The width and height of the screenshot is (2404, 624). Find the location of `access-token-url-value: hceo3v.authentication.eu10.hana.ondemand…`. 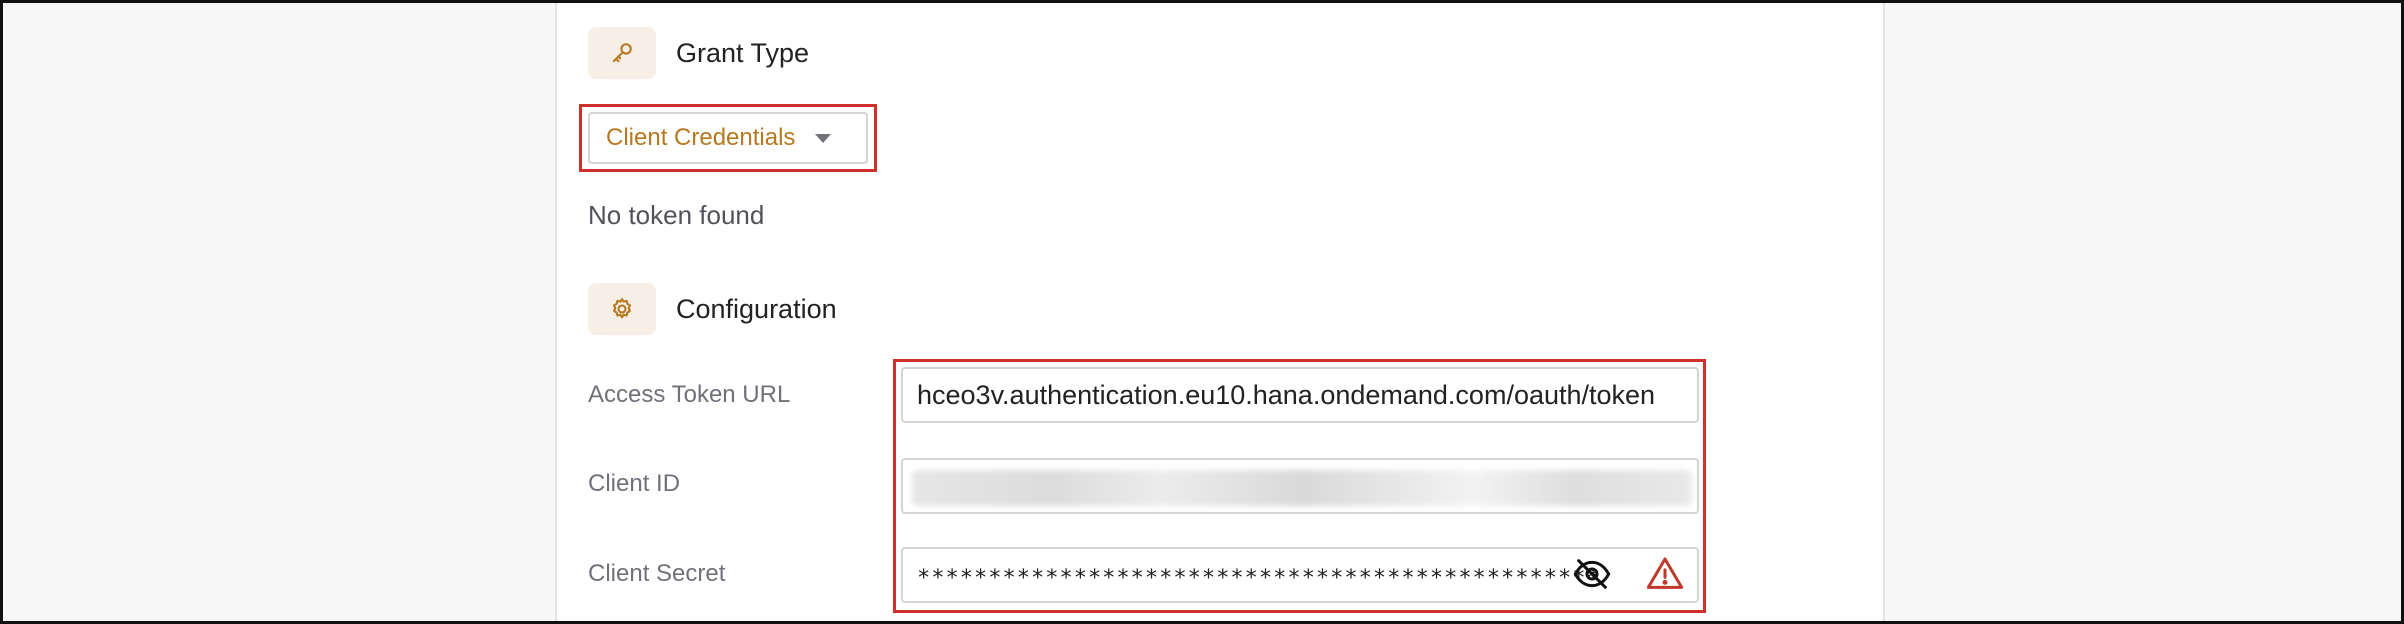

access-token-url-value: hceo3v.authentication.eu10.hana.ondemand… is located at coordinates (1286, 394).